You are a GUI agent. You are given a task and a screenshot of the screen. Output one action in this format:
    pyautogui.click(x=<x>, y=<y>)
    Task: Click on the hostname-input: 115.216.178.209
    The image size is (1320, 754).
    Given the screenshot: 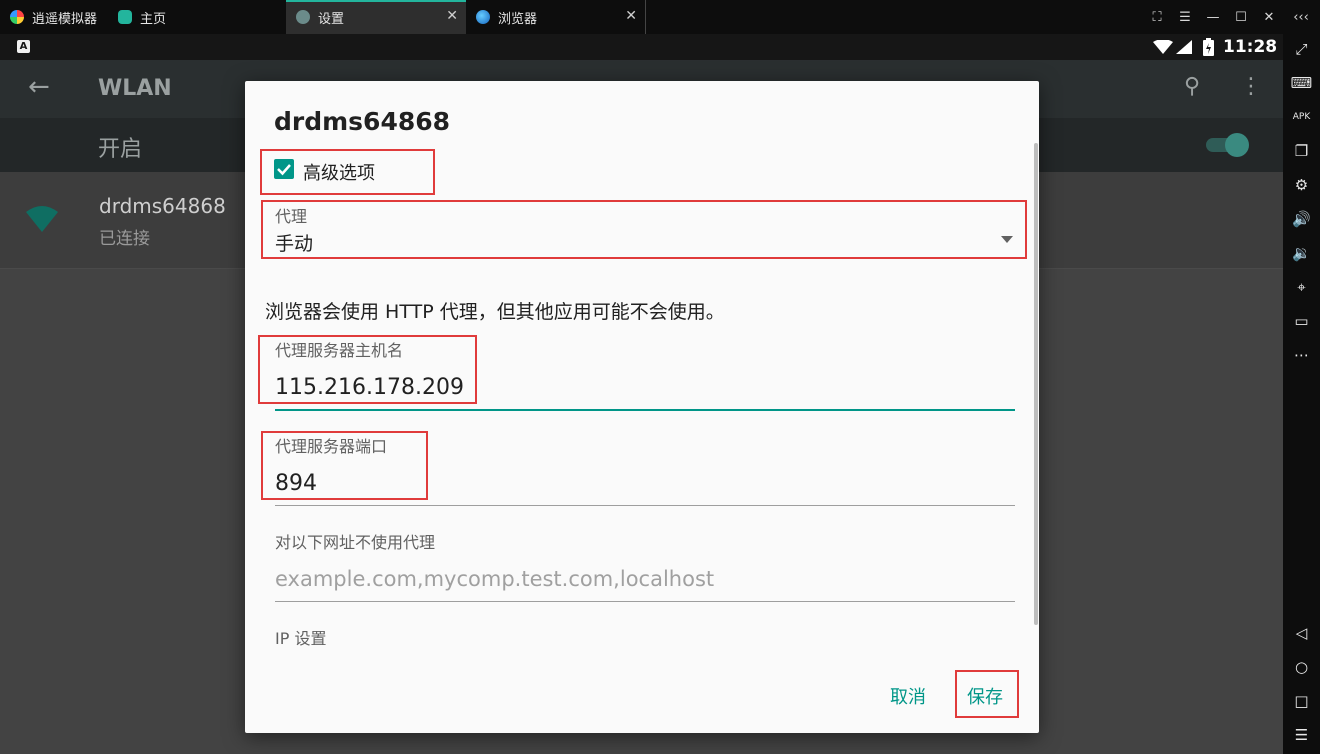 What is the action you would take?
    pyautogui.click(x=645, y=391)
    